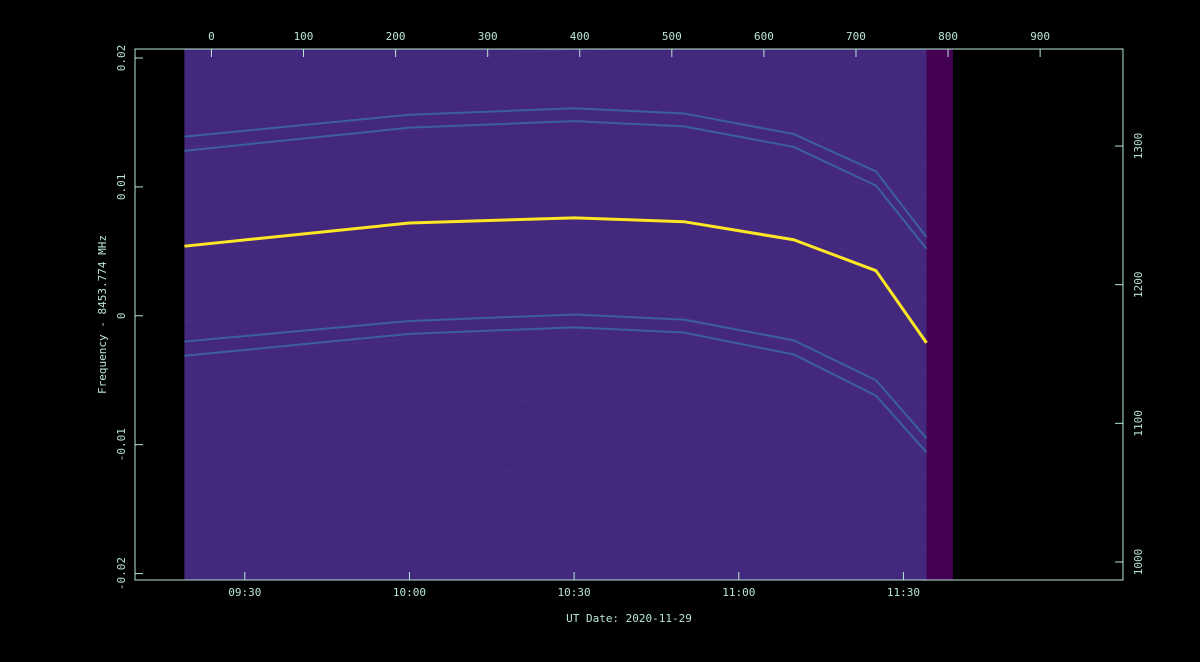 The width and height of the screenshot is (1200, 662). What do you see at coordinates (121, 58) in the screenshot?
I see `y-left-tick-label: 0.02` at bounding box center [121, 58].